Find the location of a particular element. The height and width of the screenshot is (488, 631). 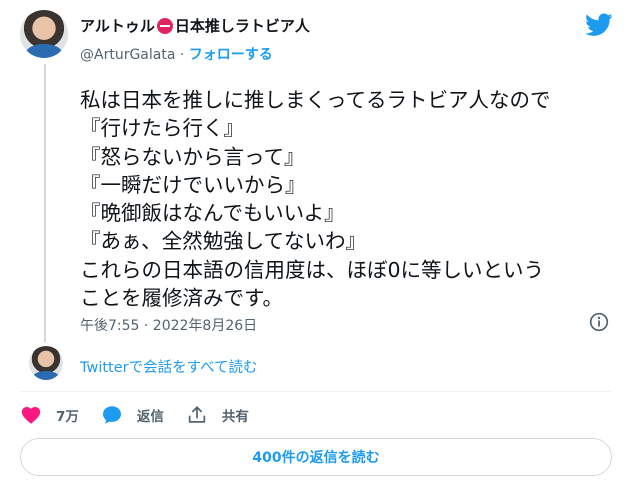

reply-button: 返信 is located at coordinates (132, 415).